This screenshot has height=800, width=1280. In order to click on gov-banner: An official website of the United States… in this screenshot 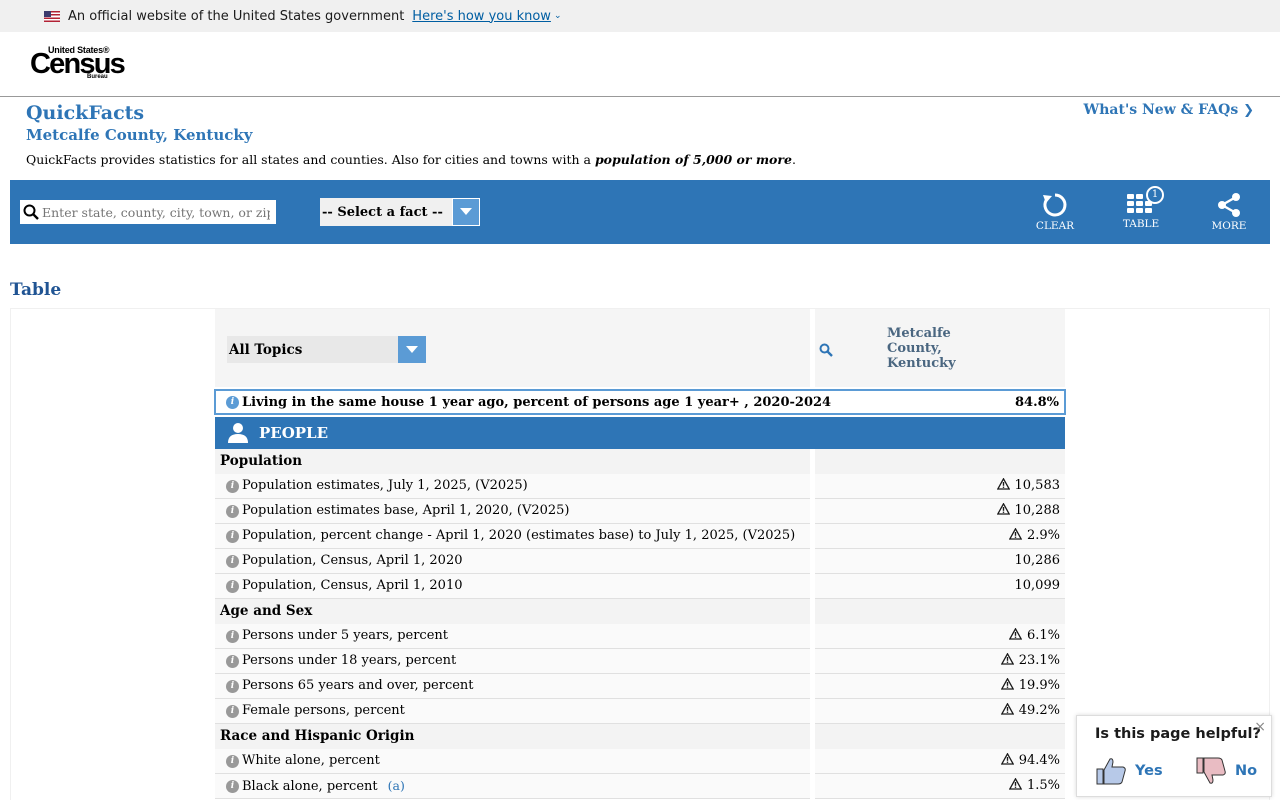, I will do `click(640, 16)`.